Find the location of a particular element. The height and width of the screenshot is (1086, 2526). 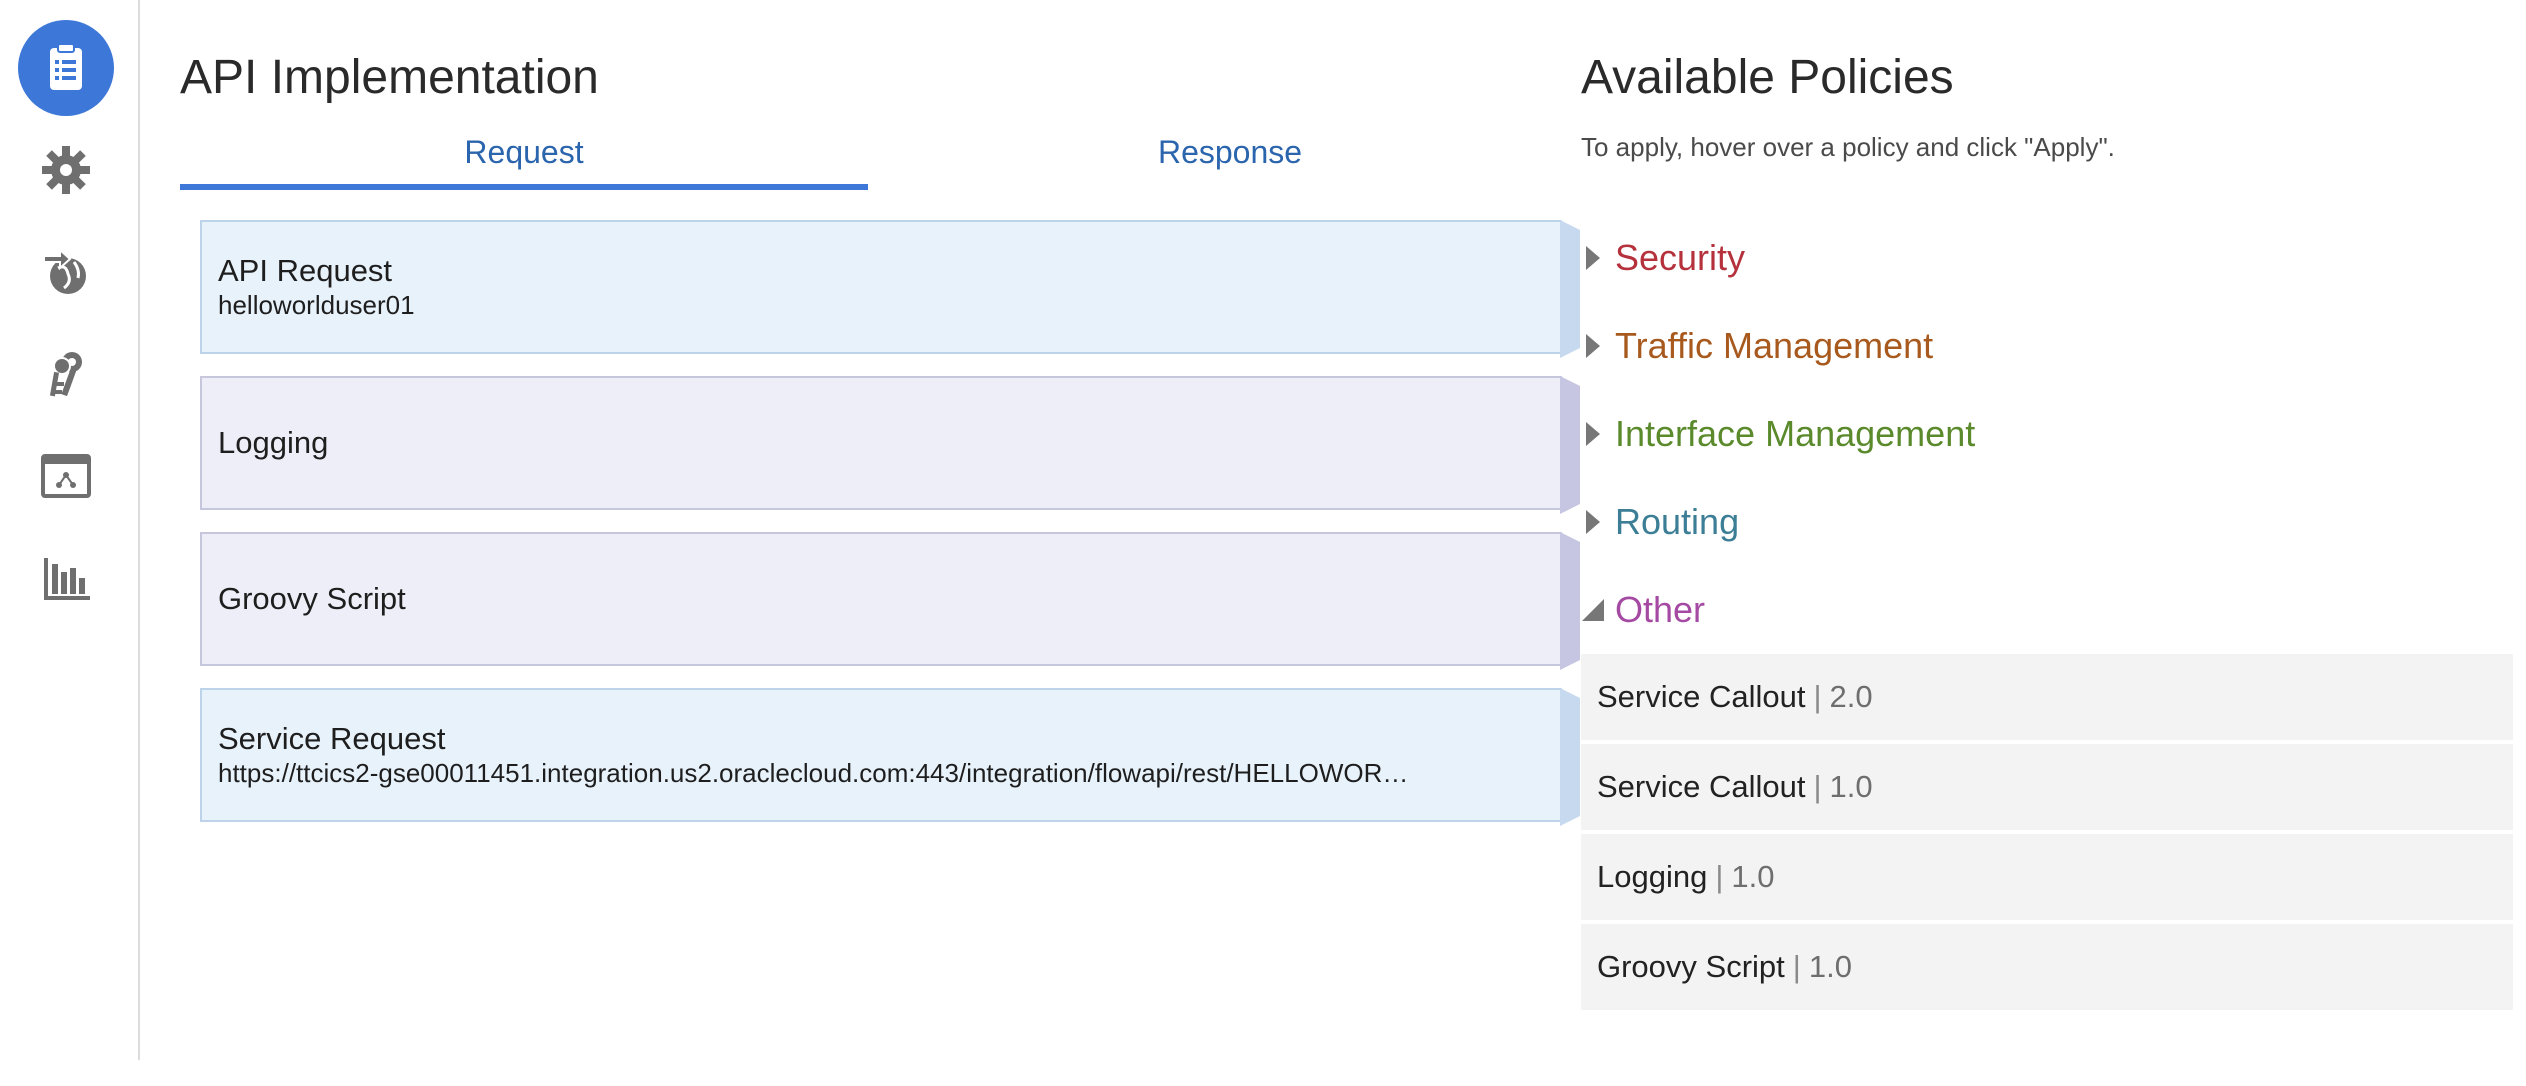

stage-title: Logging is located at coordinates (273, 442).